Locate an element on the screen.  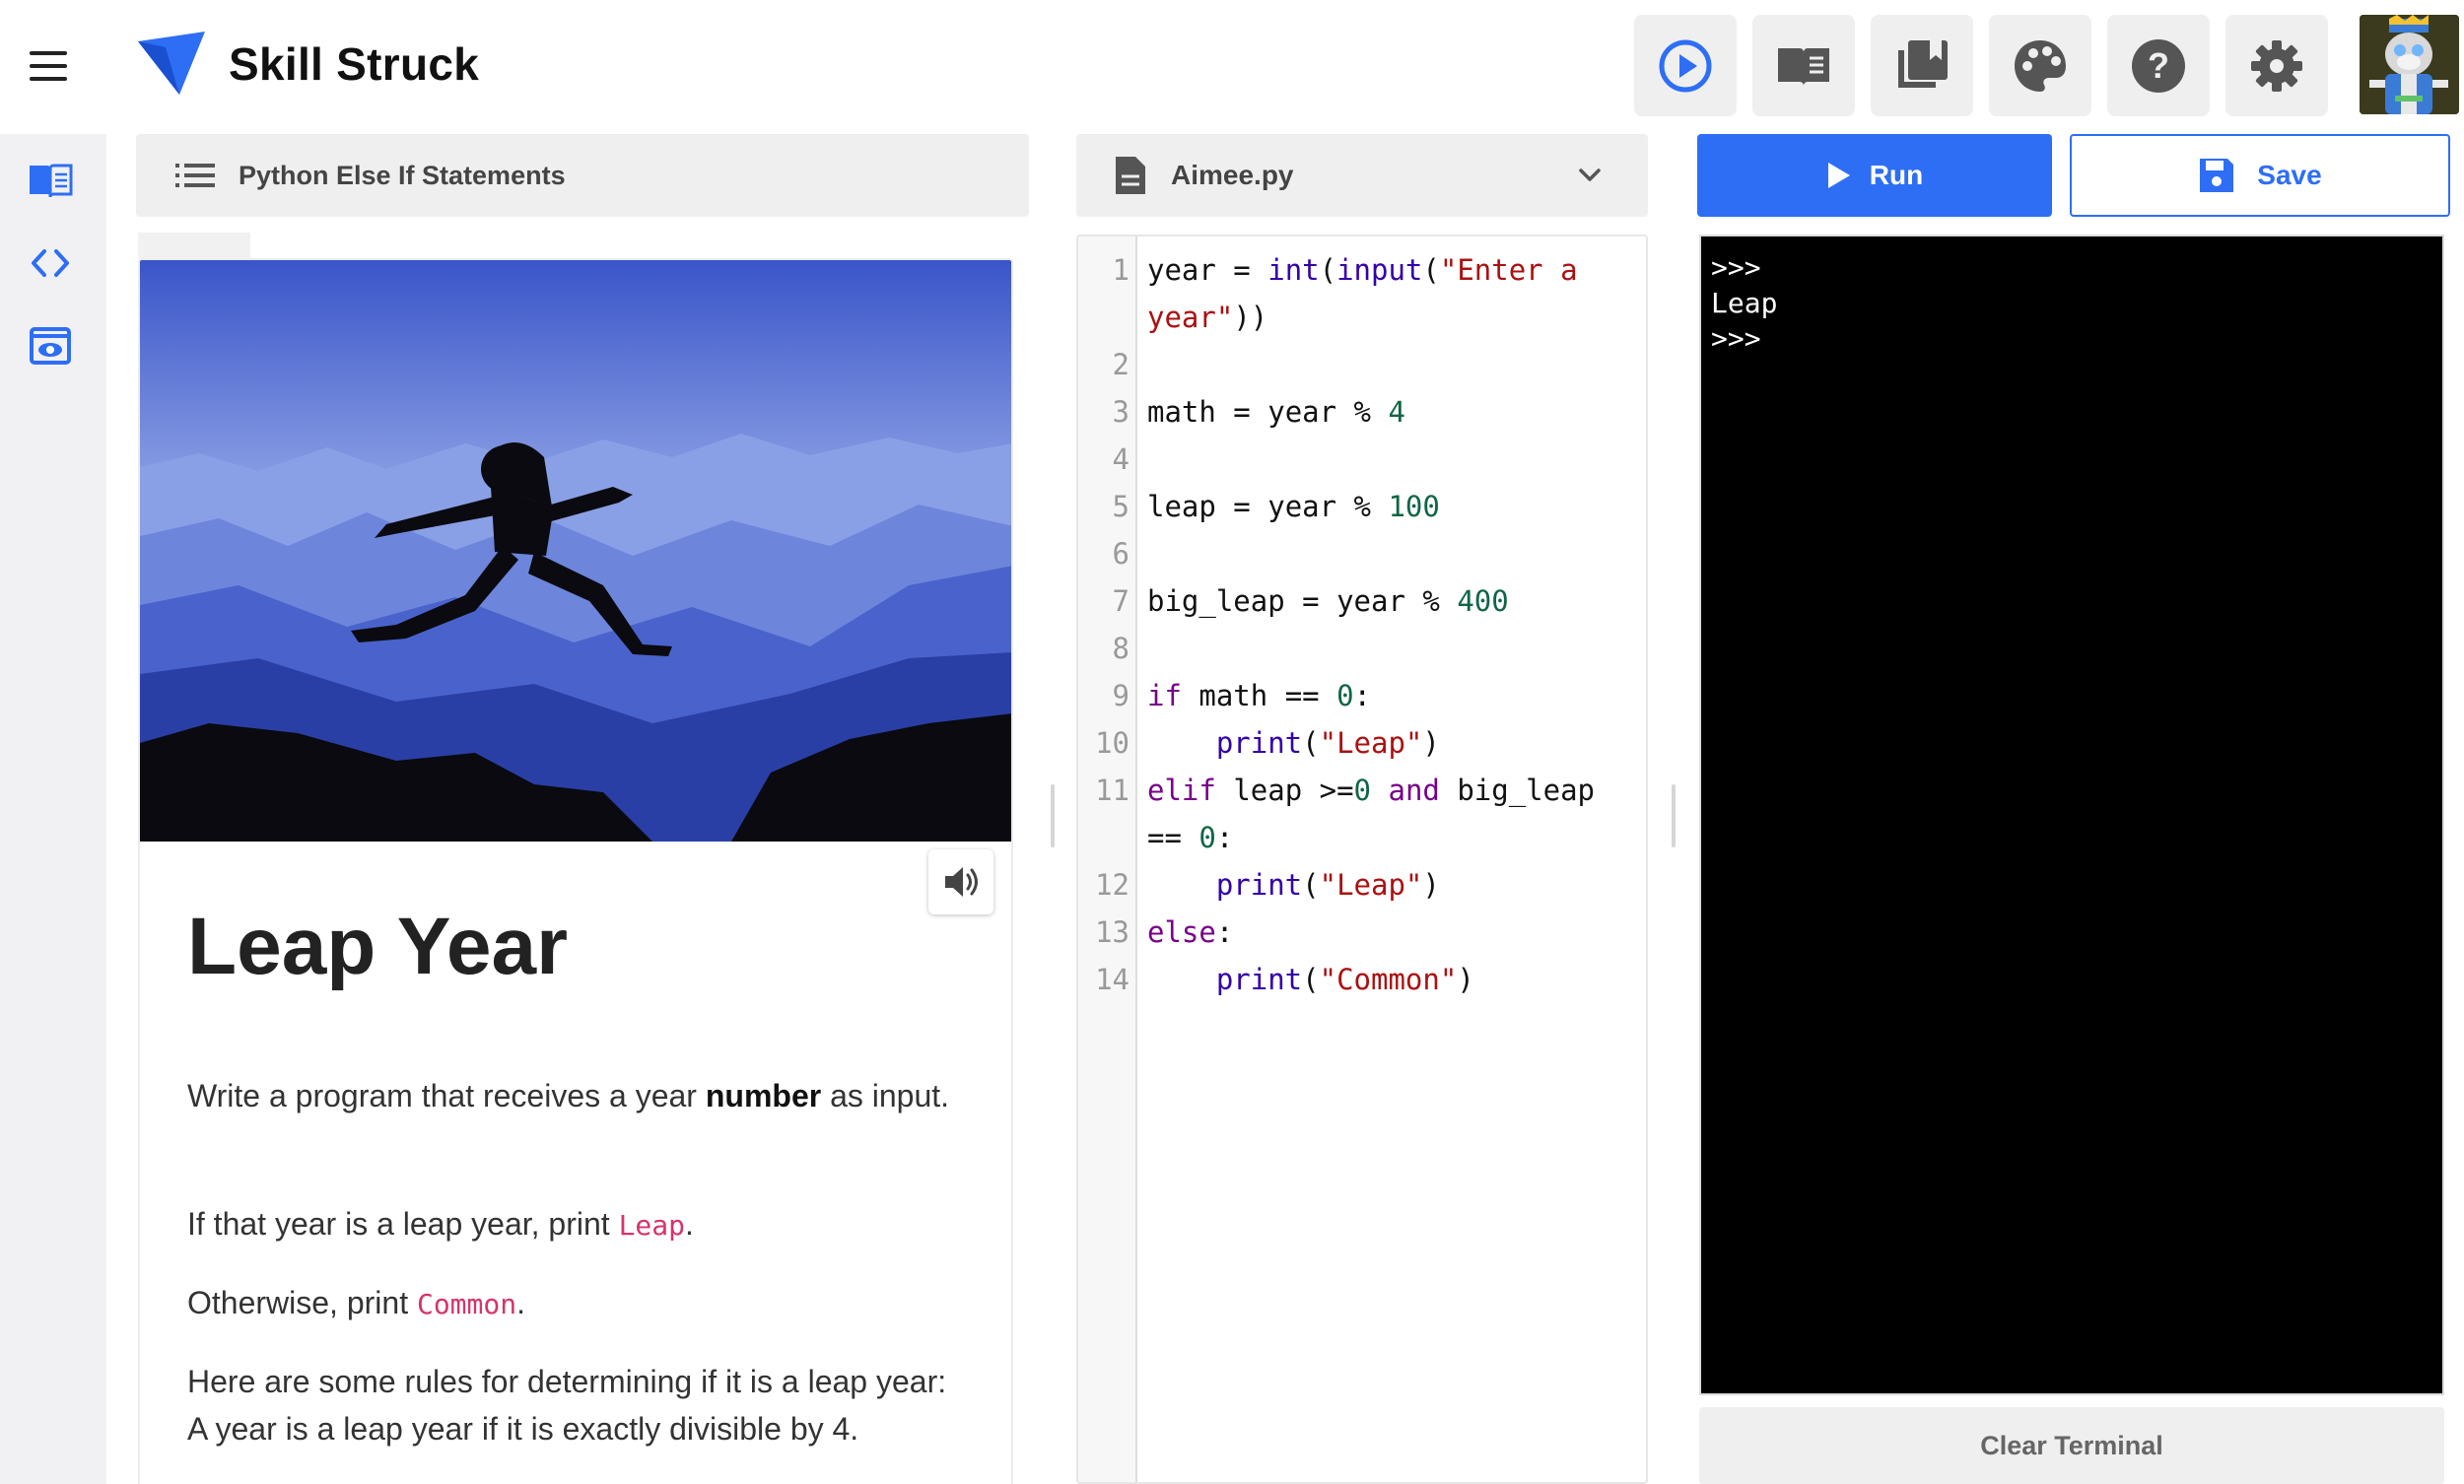
run-button: Run is located at coordinates (1874, 175).